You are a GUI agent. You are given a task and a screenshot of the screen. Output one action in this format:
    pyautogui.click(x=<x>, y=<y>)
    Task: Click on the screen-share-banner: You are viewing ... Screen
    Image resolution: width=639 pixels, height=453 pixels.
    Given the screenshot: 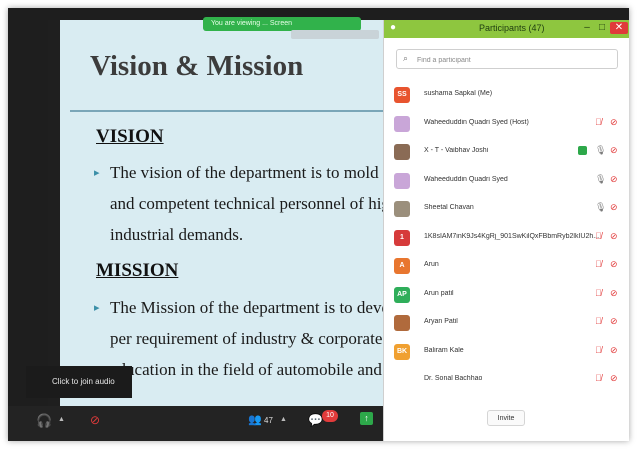 What is the action you would take?
    pyautogui.click(x=282, y=24)
    